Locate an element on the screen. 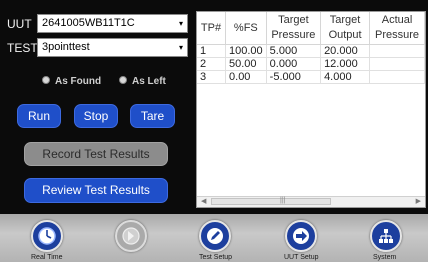 The width and height of the screenshot is (428, 262). header-fs: %FS is located at coordinates (246, 28).